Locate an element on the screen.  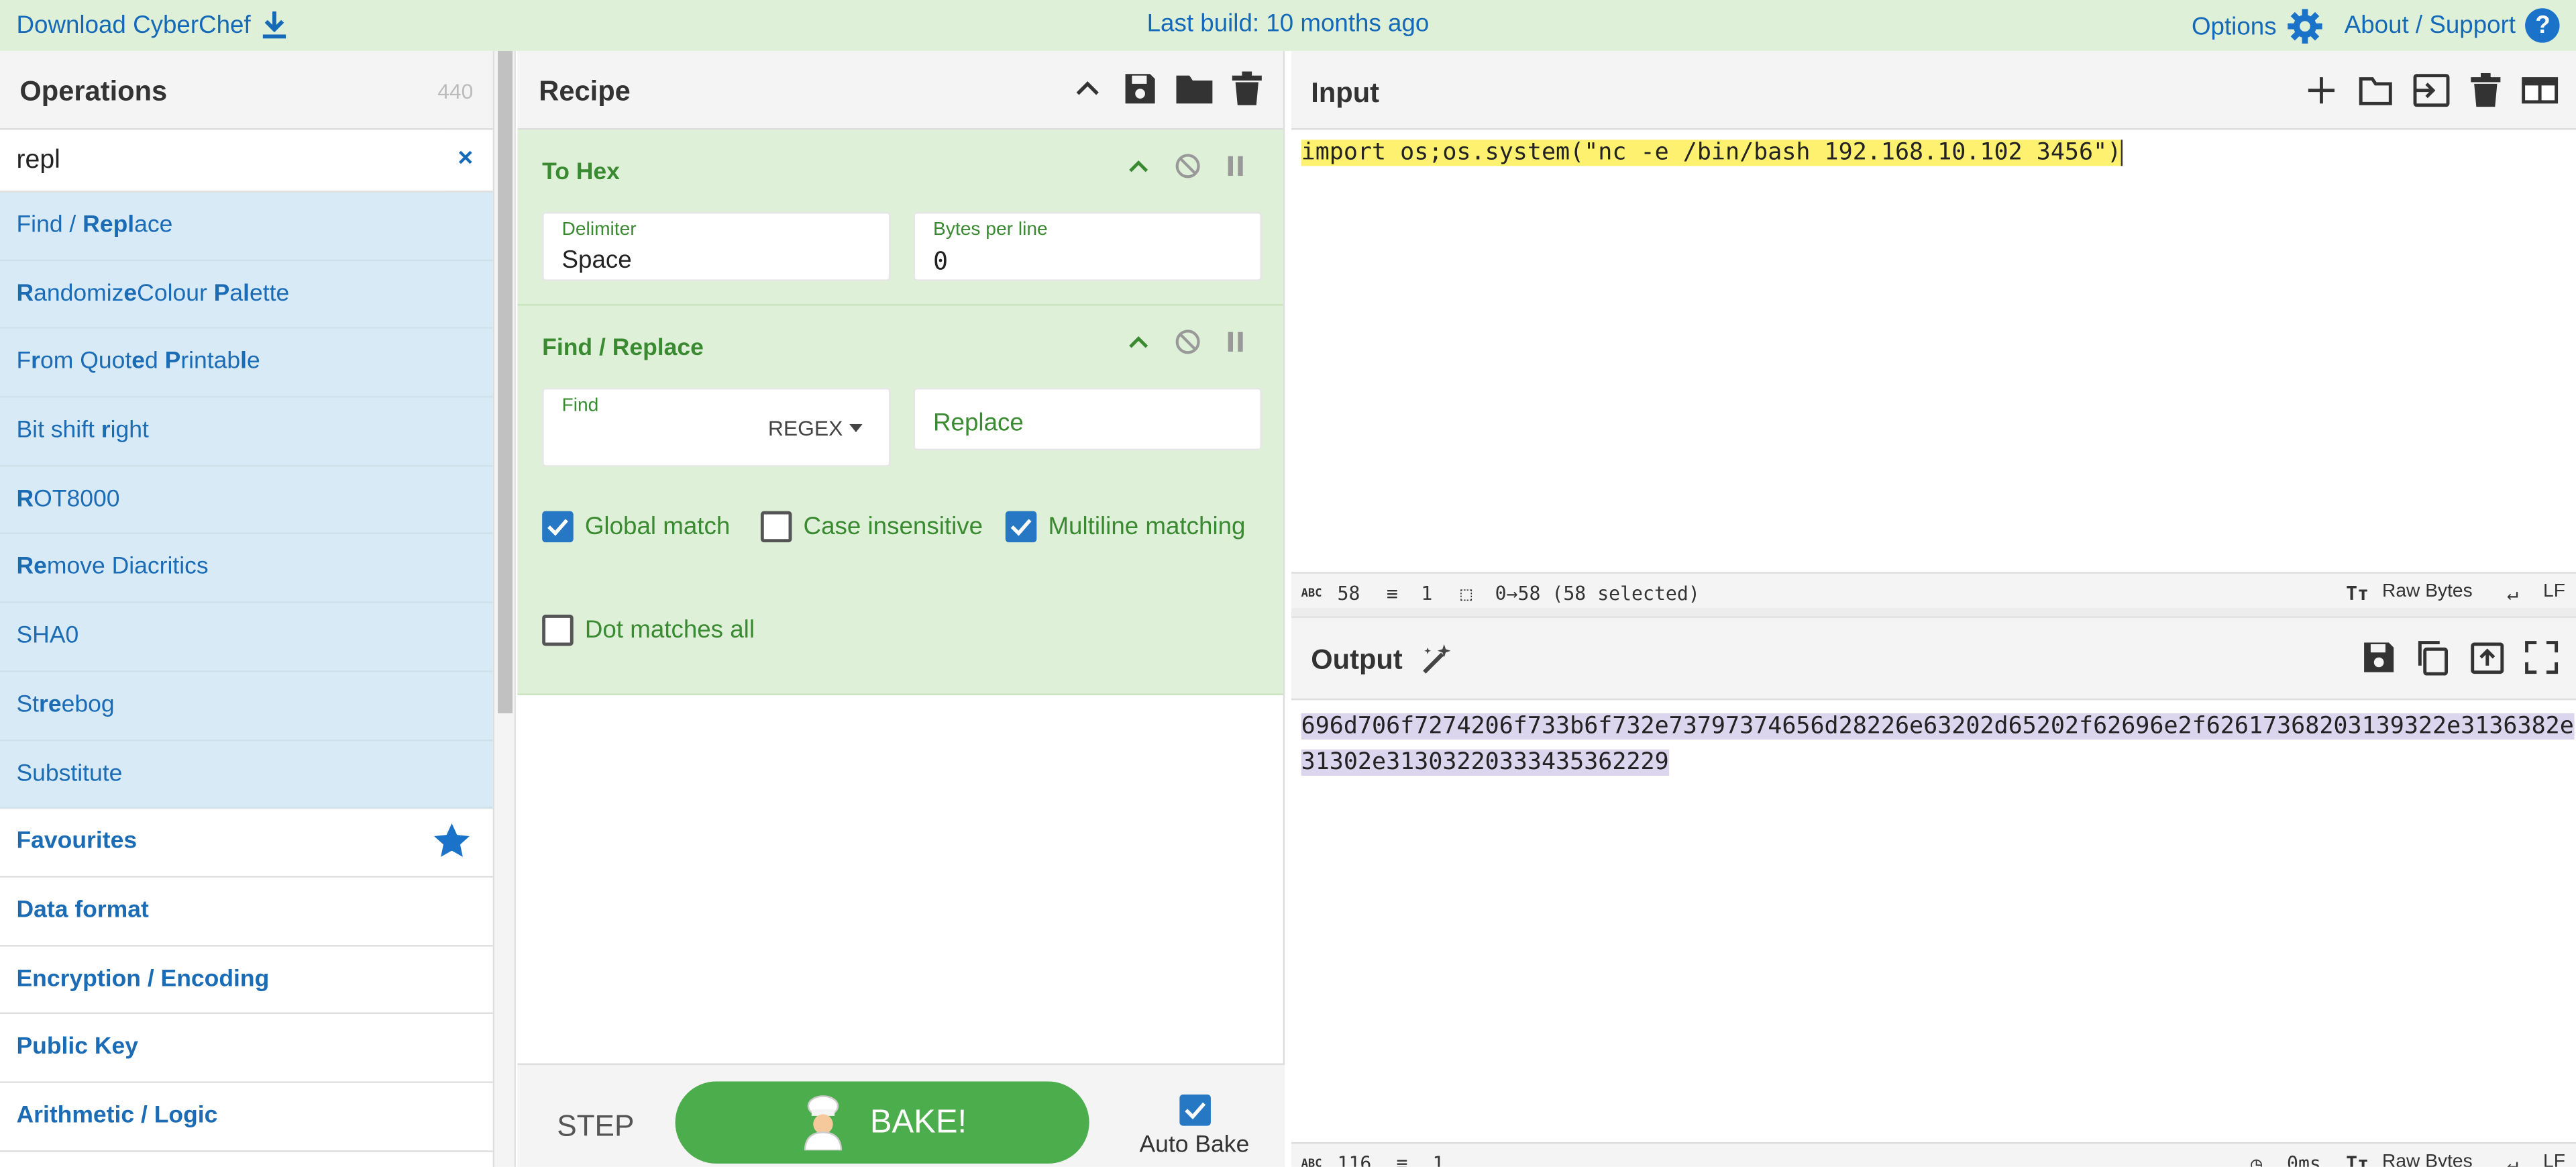
checkbox-unchecked-icon is located at coordinates (776, 527).